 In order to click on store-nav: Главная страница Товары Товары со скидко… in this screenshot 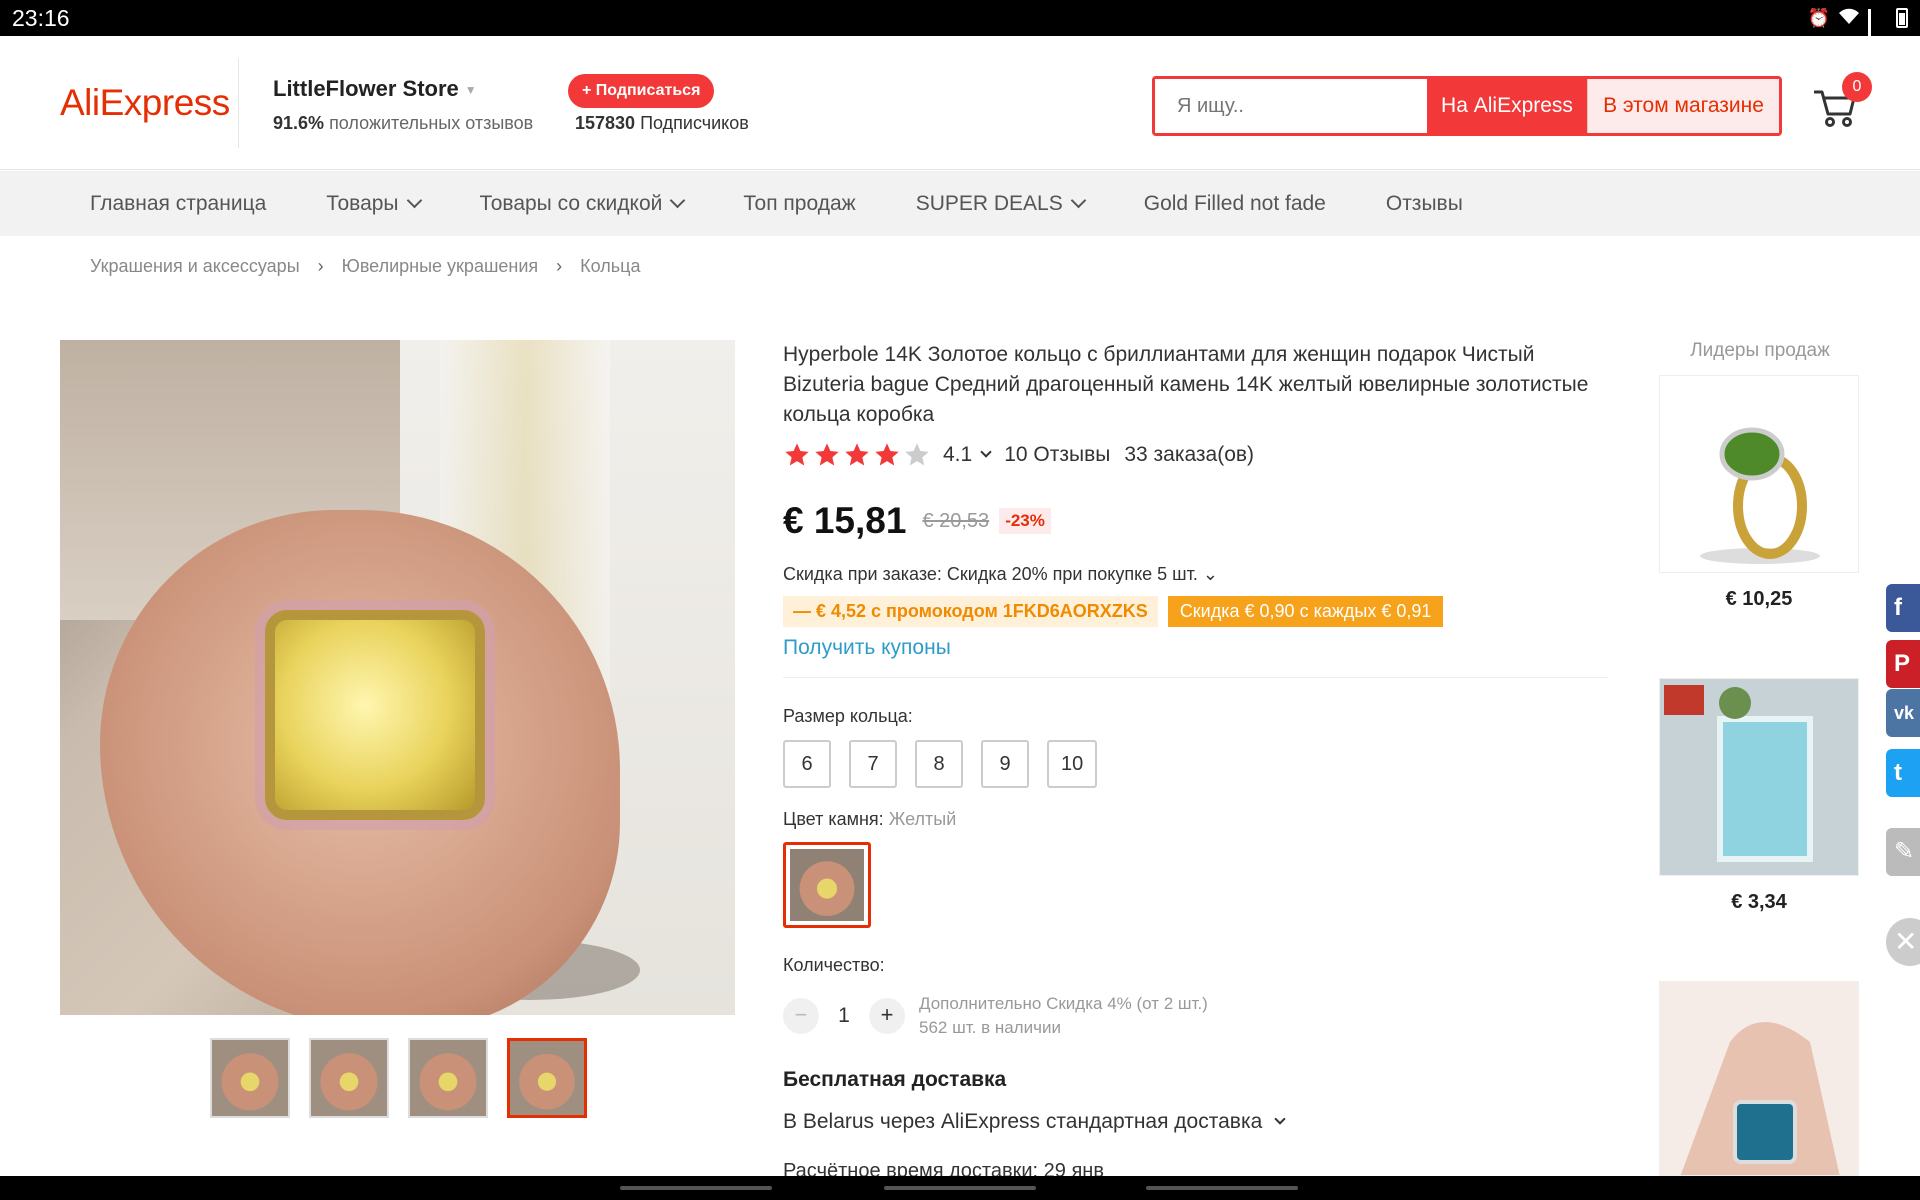, I will do `click(960, 203)`.